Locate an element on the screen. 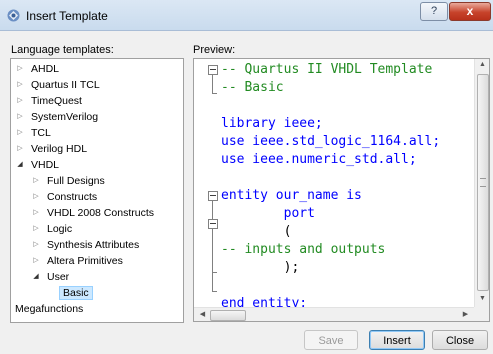  tree-item-systemverilog: ▷ SystemVerilog is located at coordinates (56, 117).